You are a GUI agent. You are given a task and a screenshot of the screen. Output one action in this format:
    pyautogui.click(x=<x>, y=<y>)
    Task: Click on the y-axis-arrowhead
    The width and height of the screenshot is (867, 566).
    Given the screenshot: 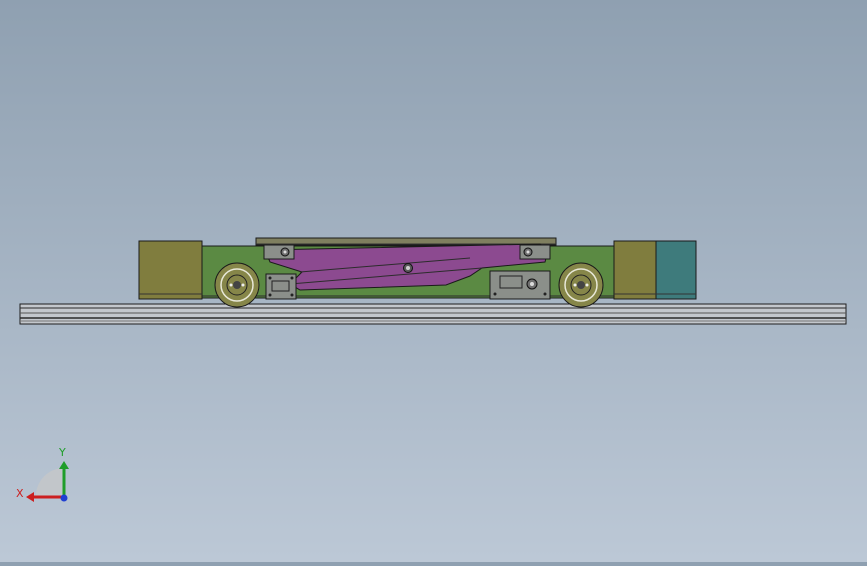 What is the action you would take?
    pyautogui.click(x=64, y=465)
    